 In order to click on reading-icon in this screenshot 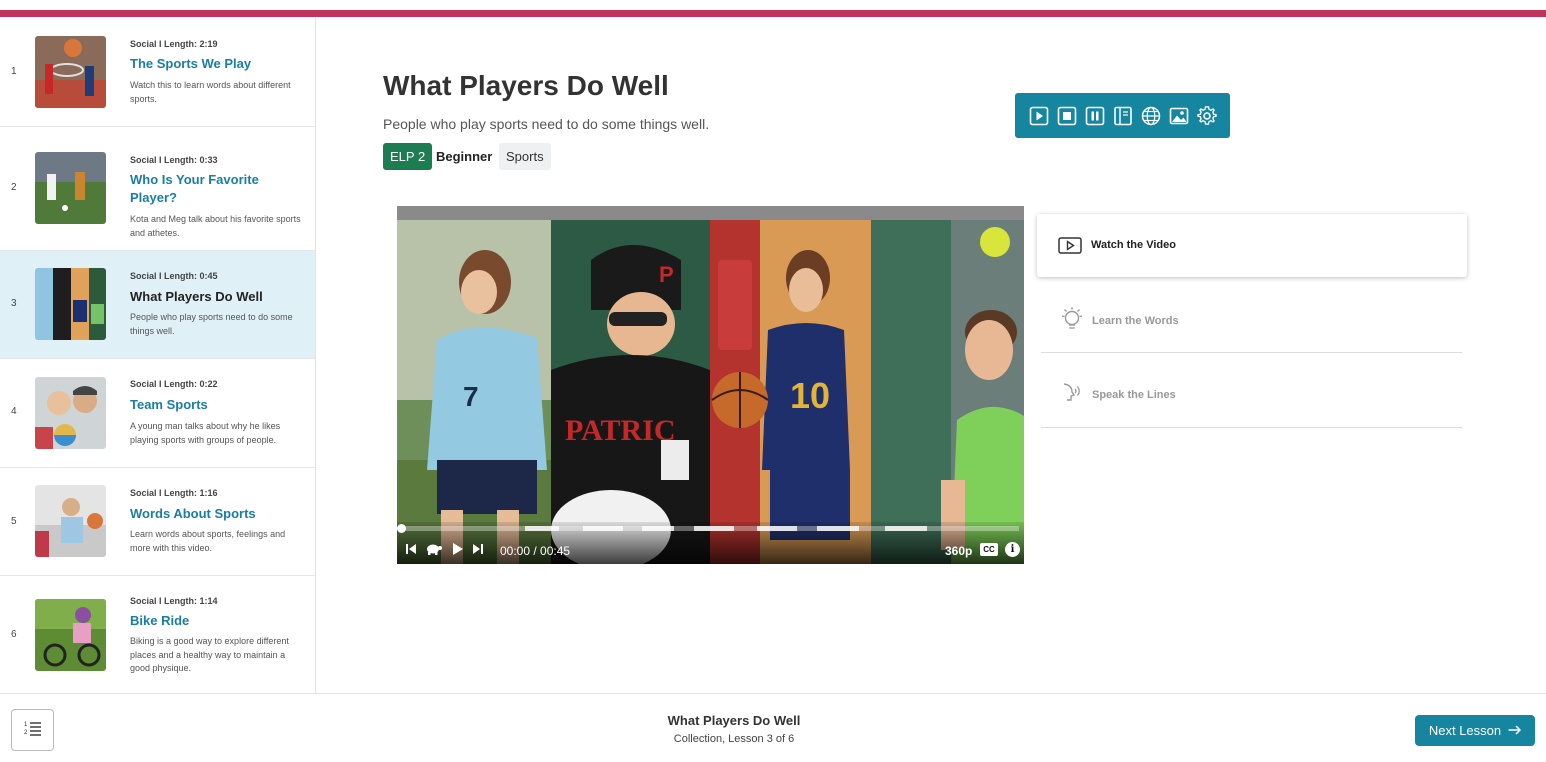, I will do `click(1123, 116)`.